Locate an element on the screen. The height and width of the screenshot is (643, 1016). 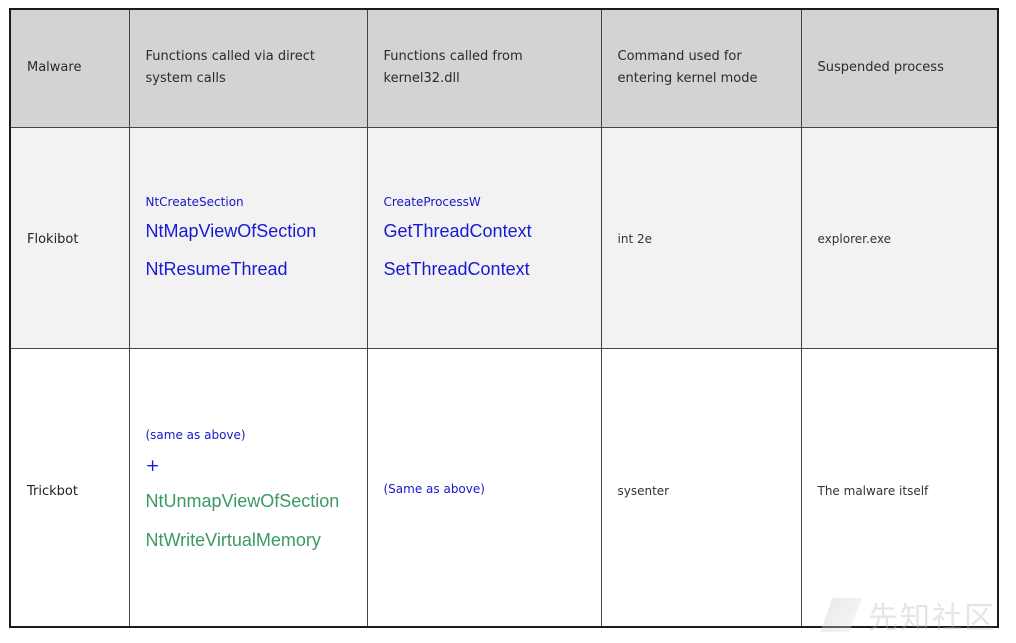
same-as-above-note: (same as above) is located at coordinates (195, 434).